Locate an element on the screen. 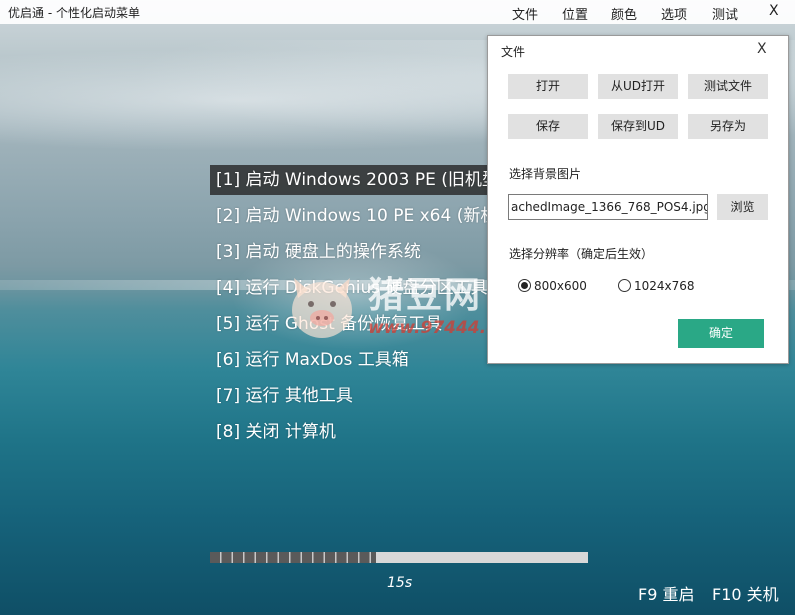 The image size is (795, 615). background-path-input: achedImage_1366_768_POS4.jpg is located at coordinates (608, 207).